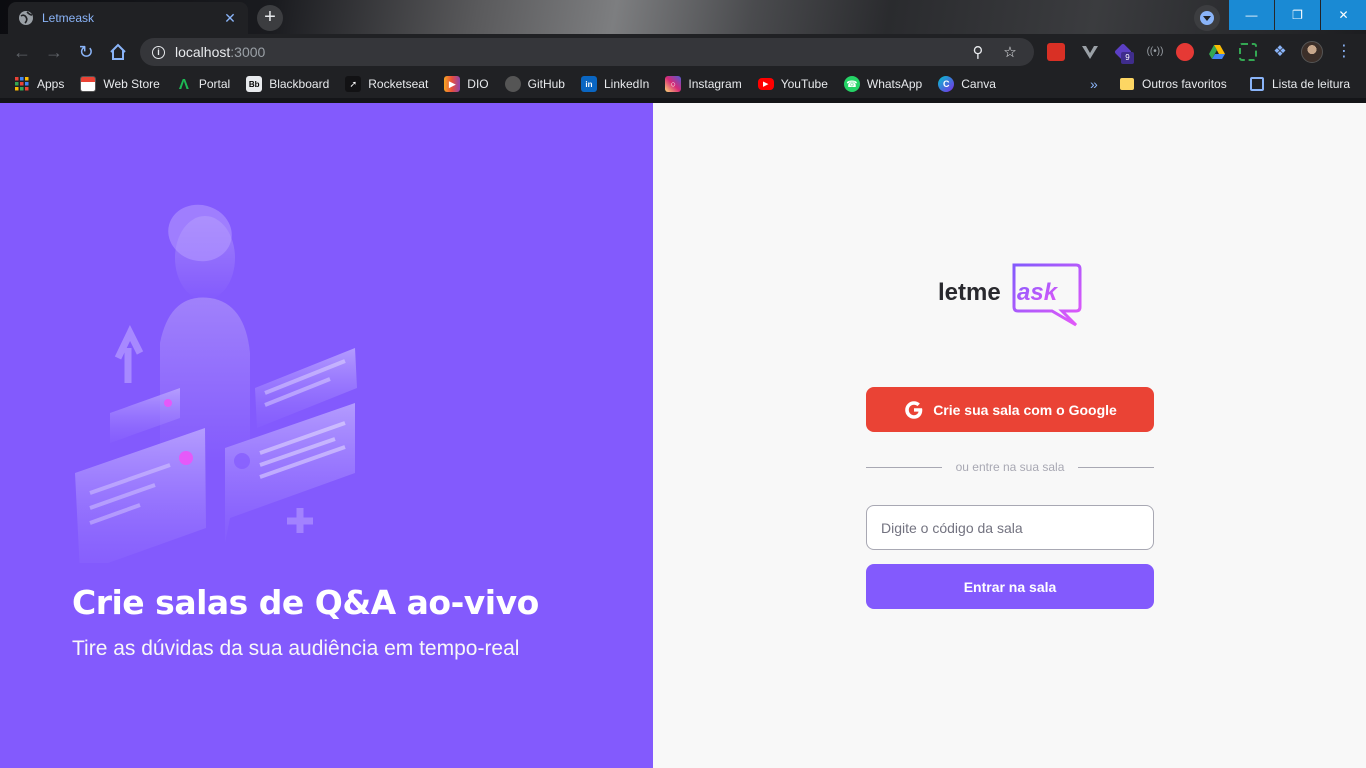 This screenshot has height=768, width=1366. I want to click on other-favorites-folder: Outros favoritos, so click(1173, 84).